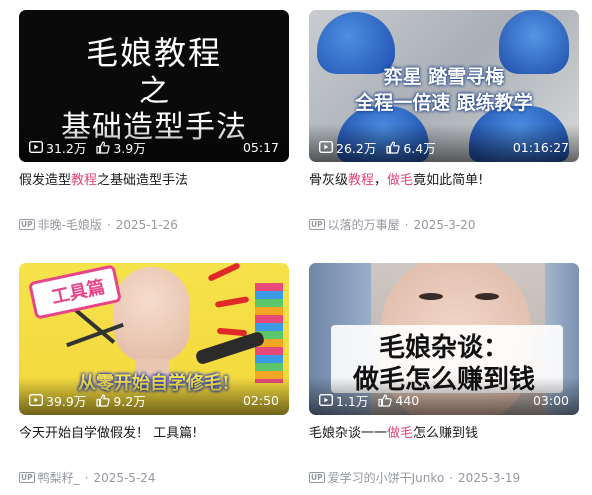 Image resolution: width=592 pixels, height=495 pixels. I want to click on author-name: 鸭梨籽_, so click(59, 477).